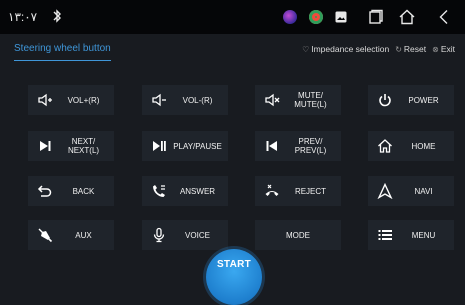 This screenshot has height=305, width=465. What do you see at coordinates (272, 191) in the screenshot?
I see `reject-call-icon` at bounding box center [272, 191].